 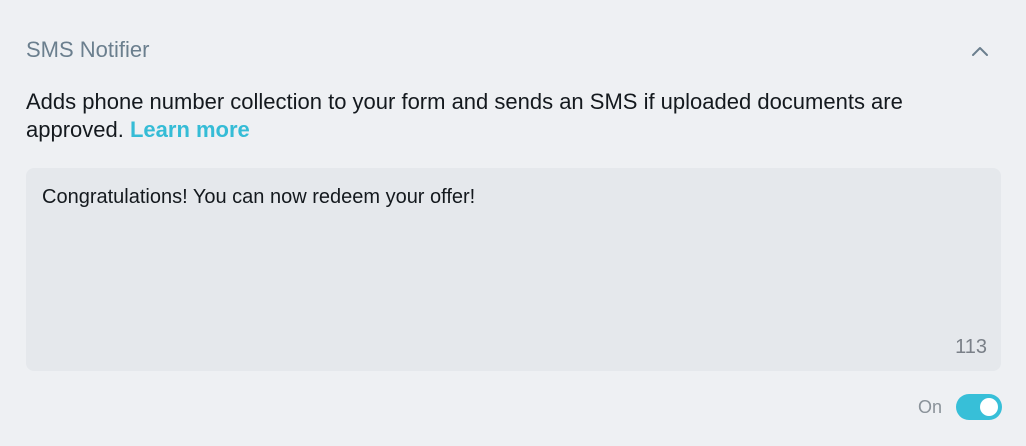 What do you see at coordinates (989, 407) in the screenshot?
I see `toggle-knob` at bounding box center [989, 407].